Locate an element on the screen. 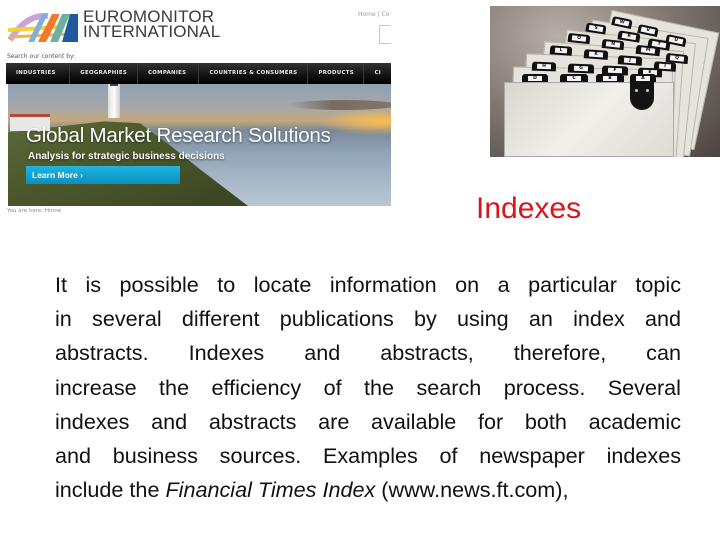 The width and height of the screenshot is (720, 540). publication-title: Financial Times Index is located at coordinates (270, 490).